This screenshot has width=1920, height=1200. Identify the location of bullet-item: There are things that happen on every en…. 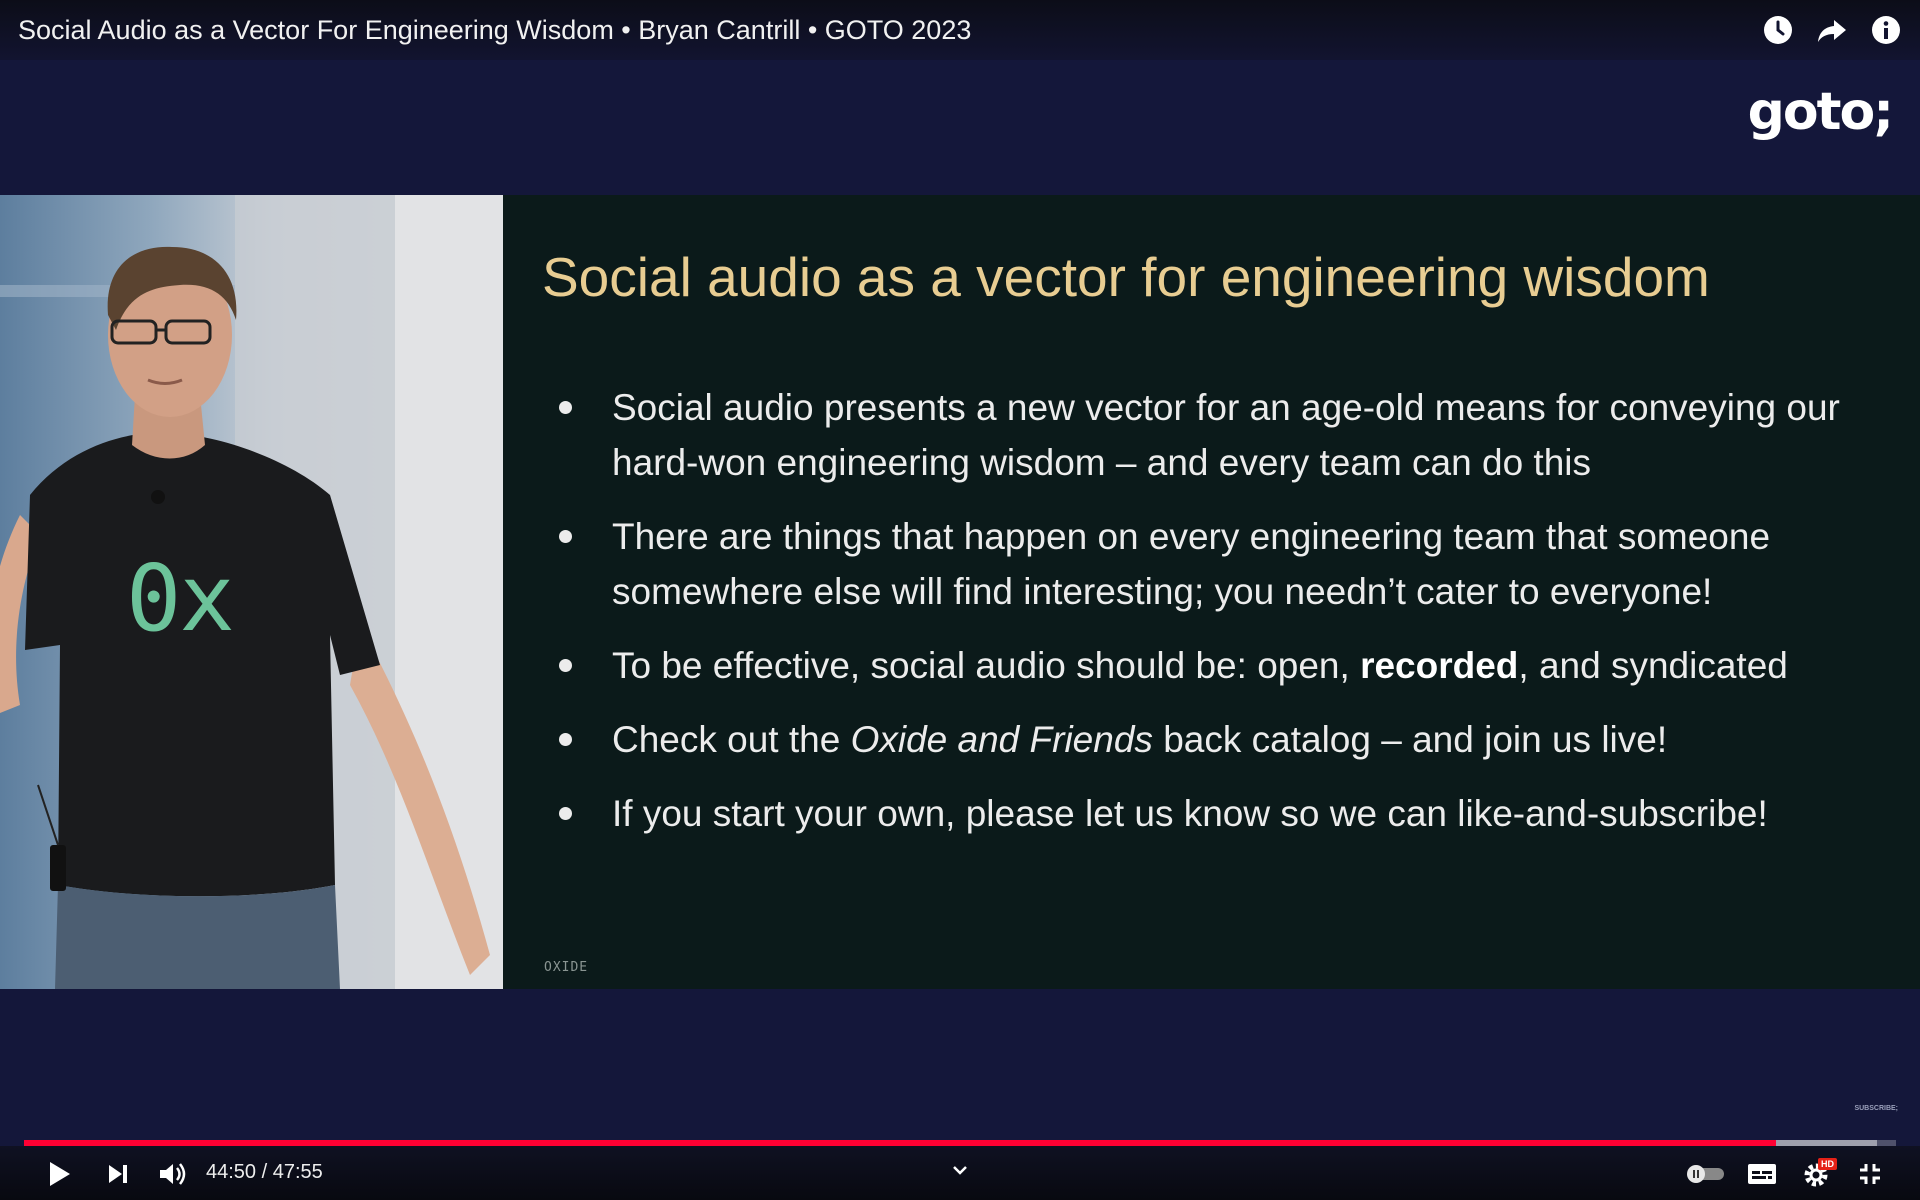
(1237, 564).